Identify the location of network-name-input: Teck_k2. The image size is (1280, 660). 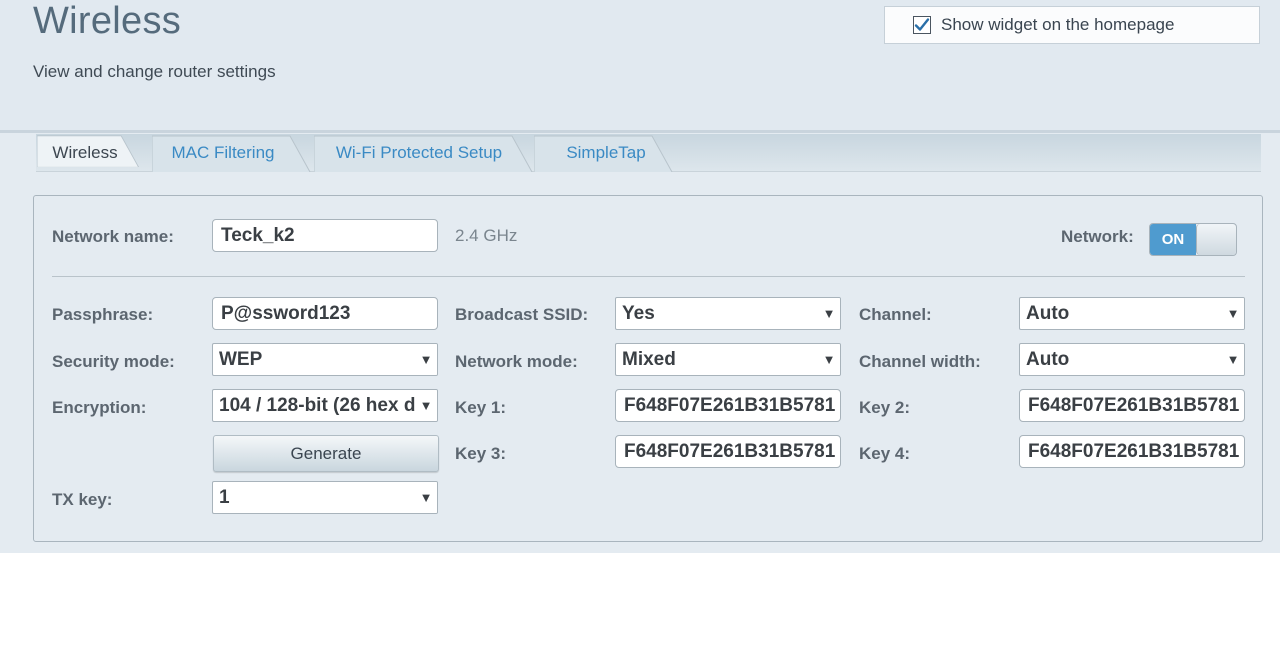
(325, 235).